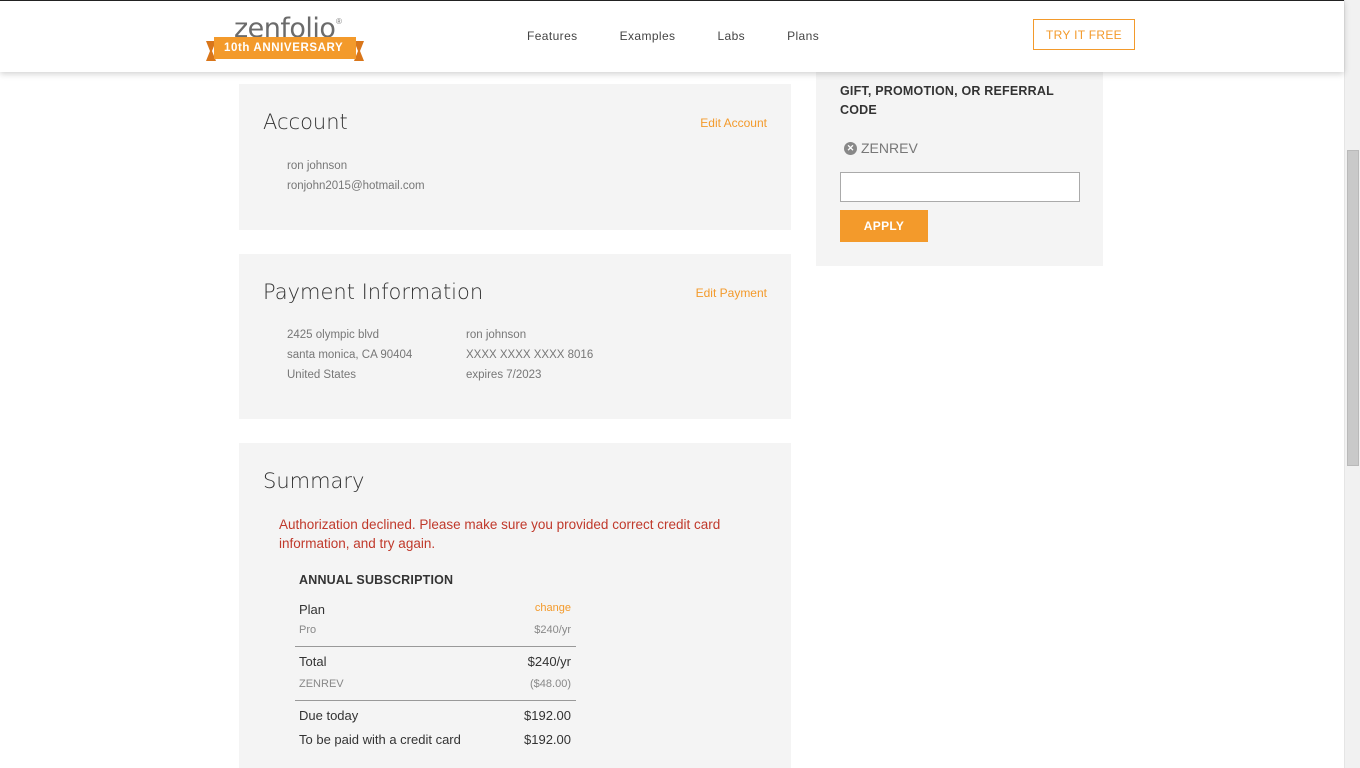 This screenshot has height=768, width=1360. I want to click on edit-payment-link: Edit Payment, so click(731, 293).